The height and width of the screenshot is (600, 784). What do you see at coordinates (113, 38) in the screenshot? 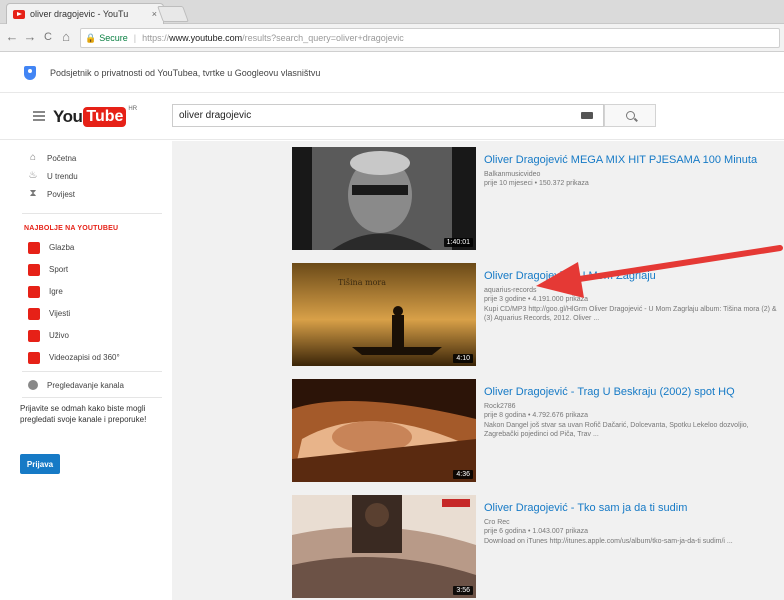
I see `secure-label: Secure` at bounding box center [113, 38].